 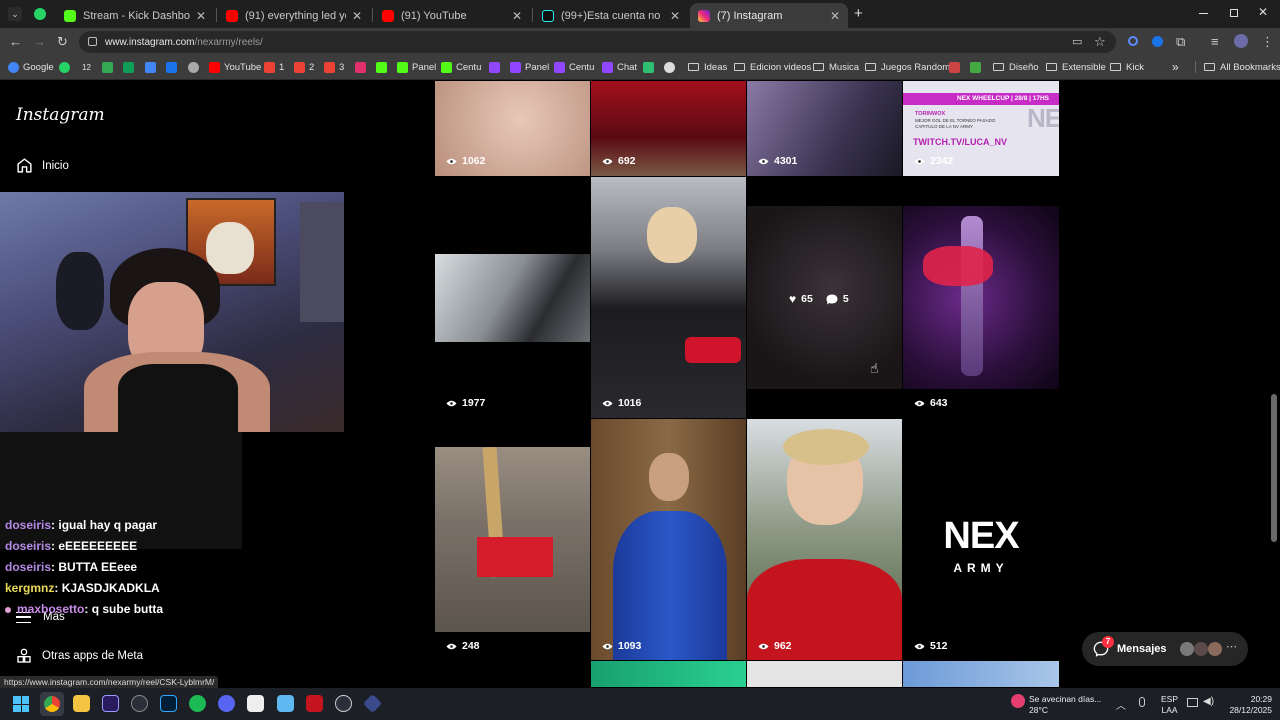 What do you see at coordinates (152, 67) in the screenshot?
I see `bookmark-docs` at bounding box center [152, 67].